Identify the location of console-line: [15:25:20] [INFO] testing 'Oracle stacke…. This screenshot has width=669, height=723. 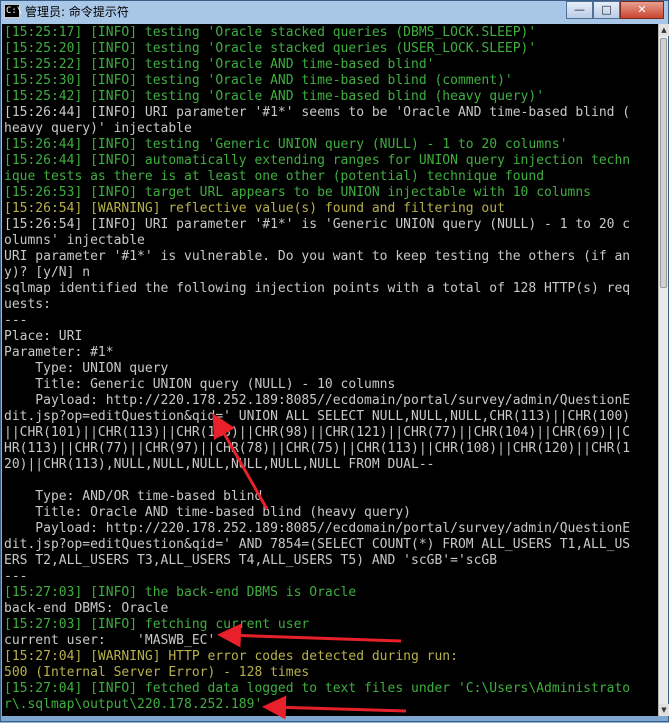
(270, 48).